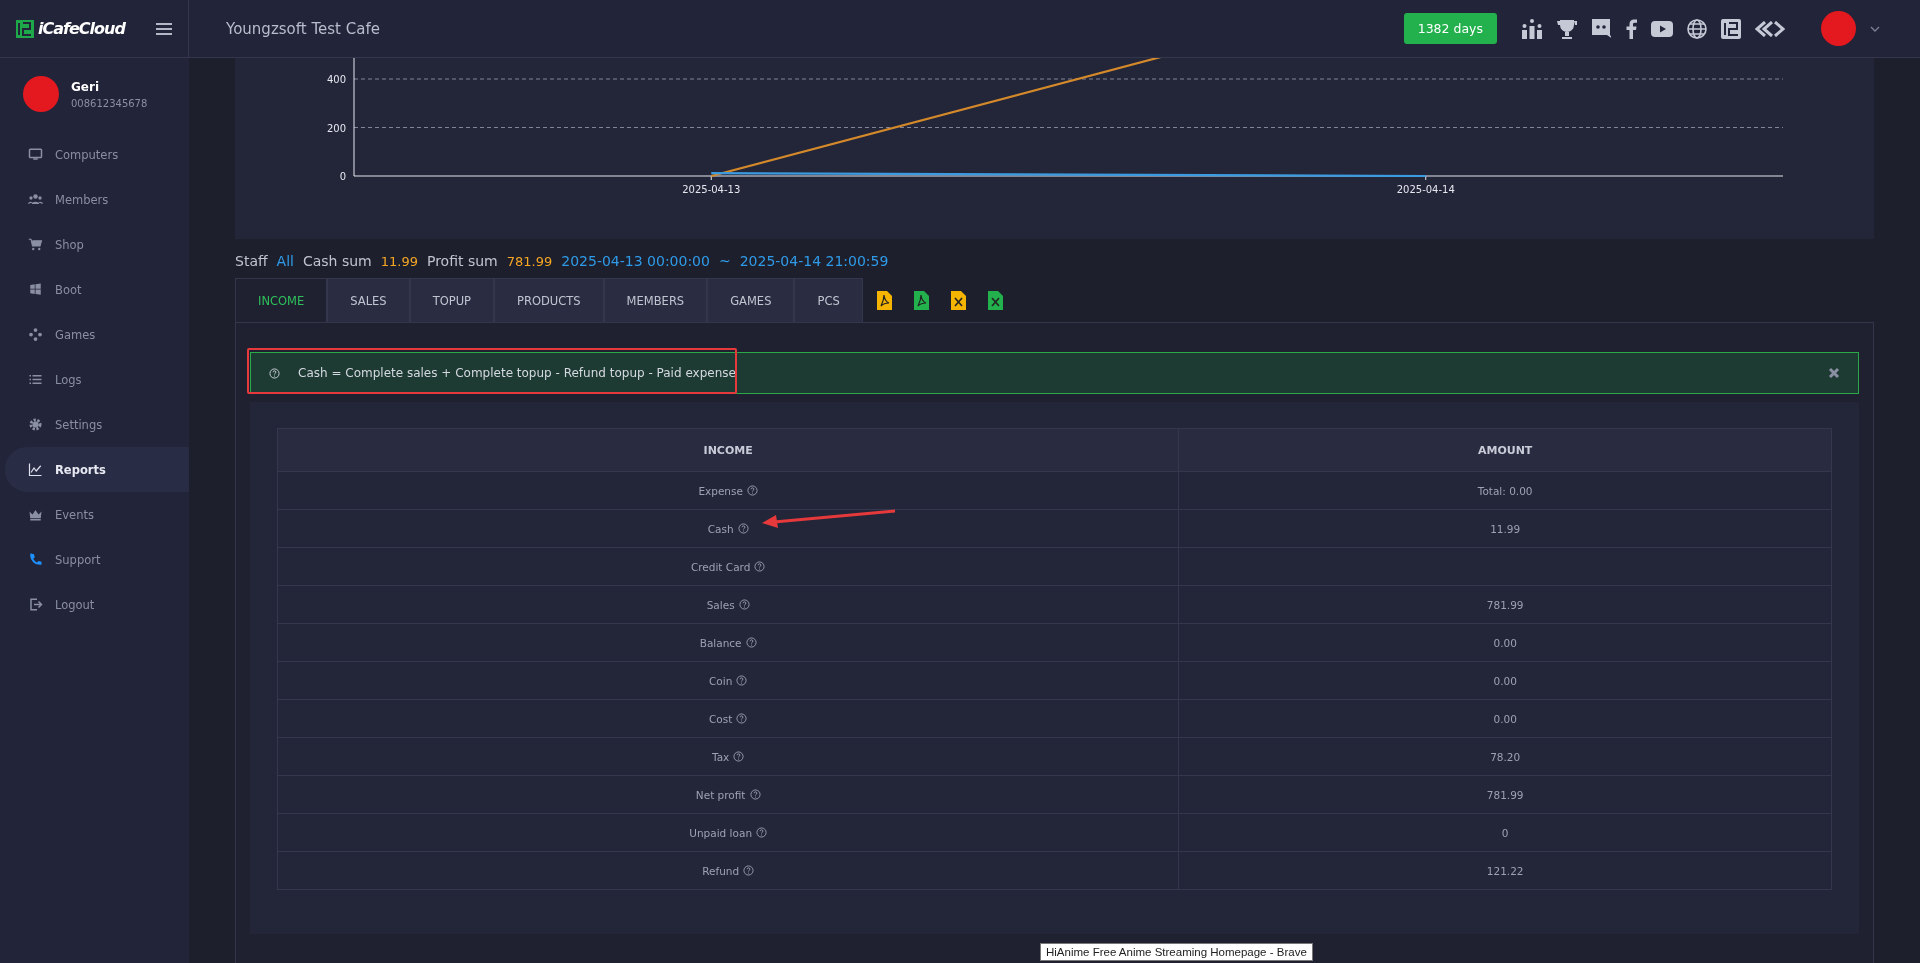 The width and height of the screenshot is (1920, 963). What do you see at coordinates (1834, 373) in the screenshot?
I see `close-icon` at bounding box center [1834, 373].